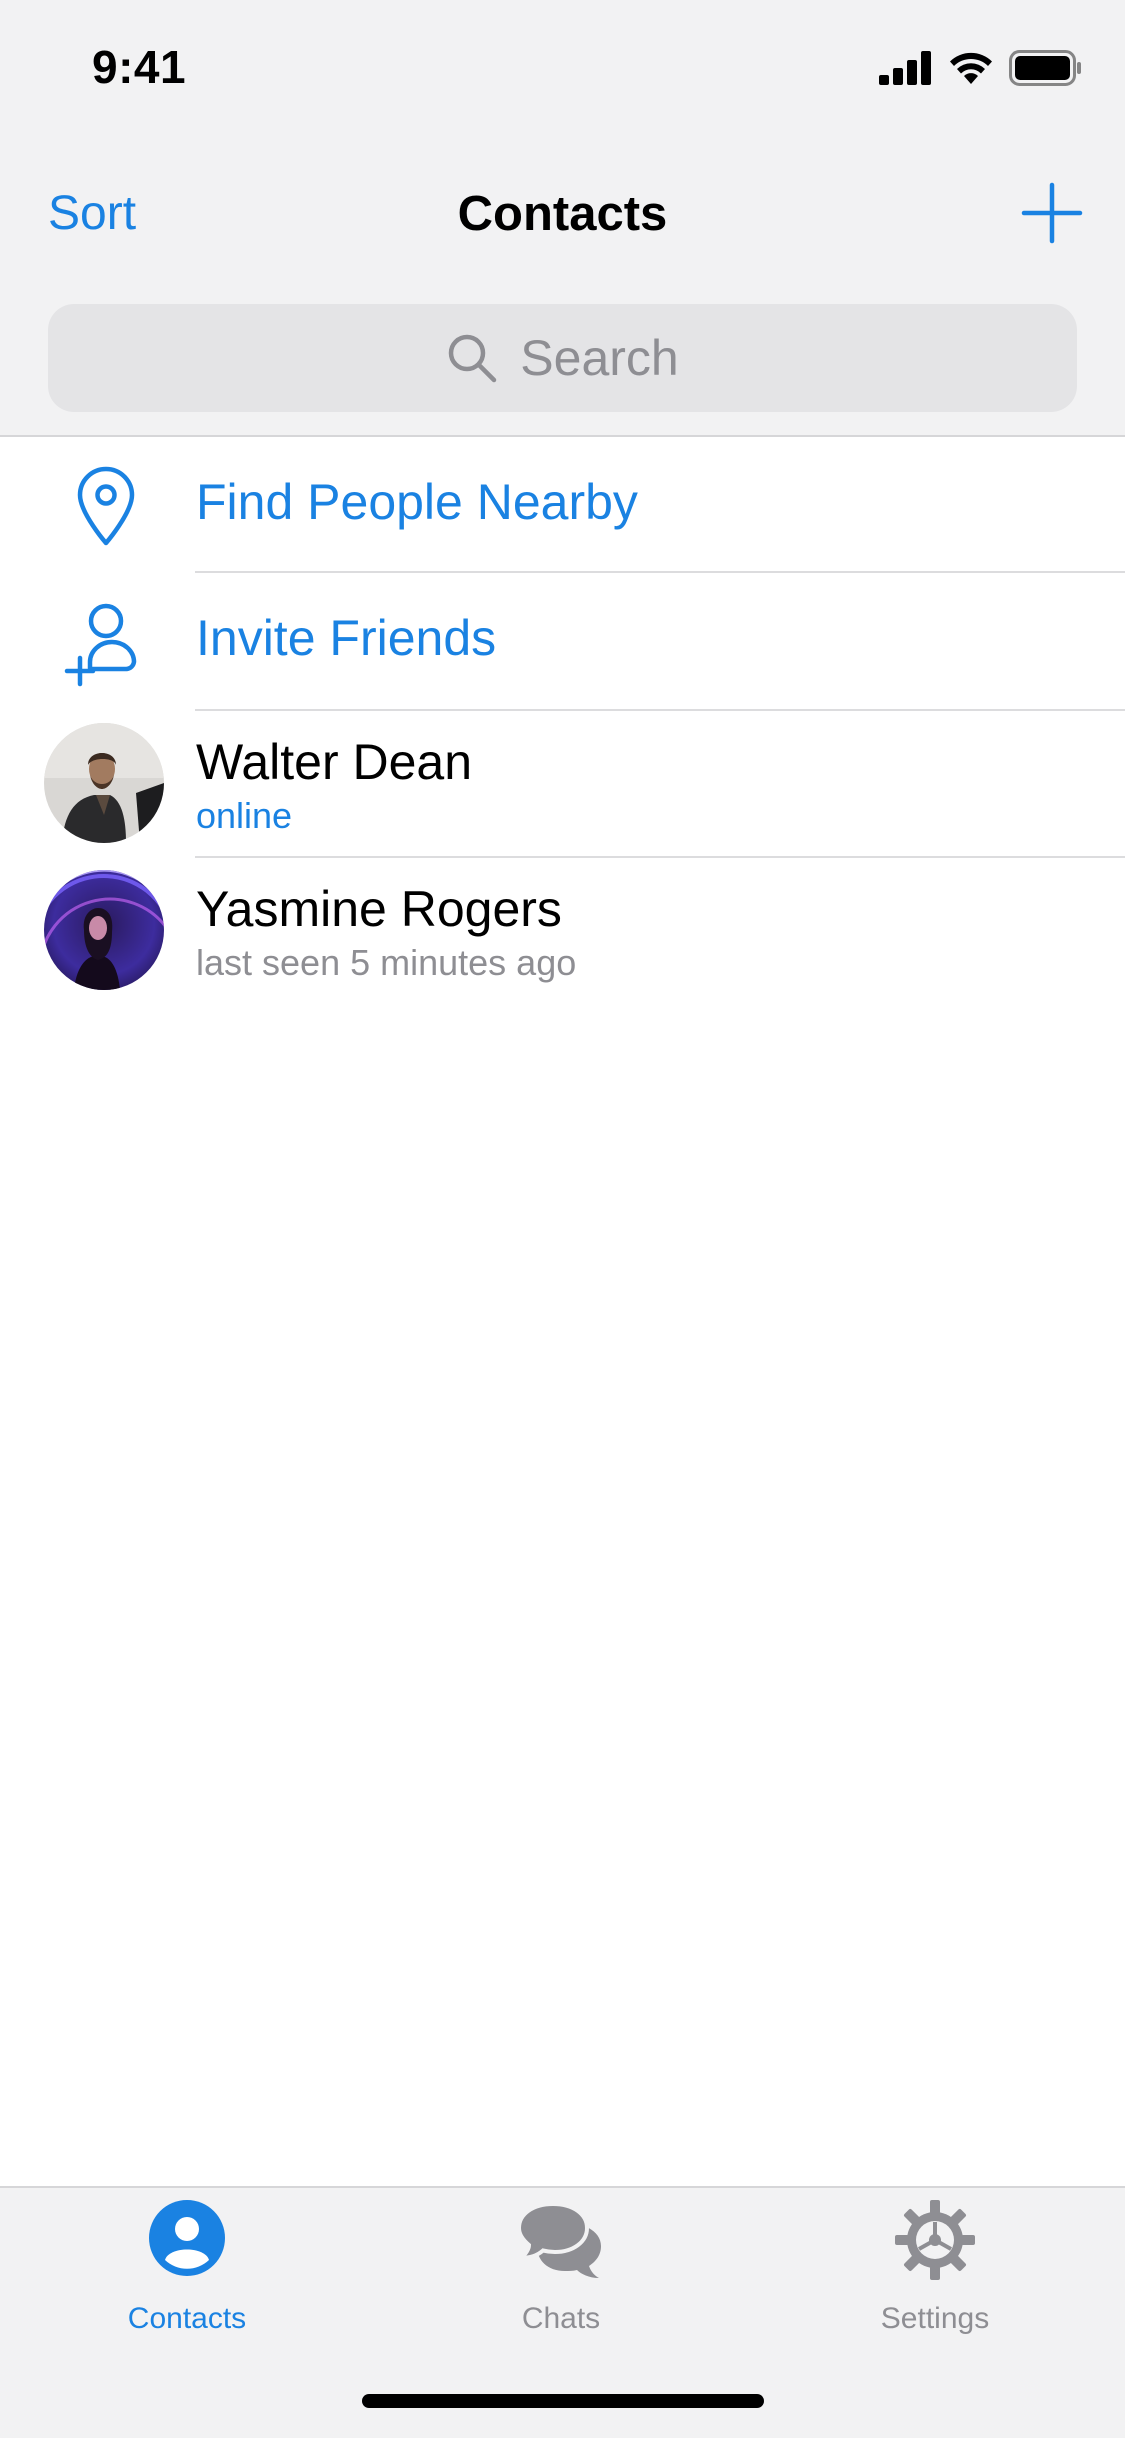 This screenshot has width=1125, height=2438. Describe the element at coordinates (291, 909) in the screenshot. I see `contact-first-name: Yasmine` at that location.